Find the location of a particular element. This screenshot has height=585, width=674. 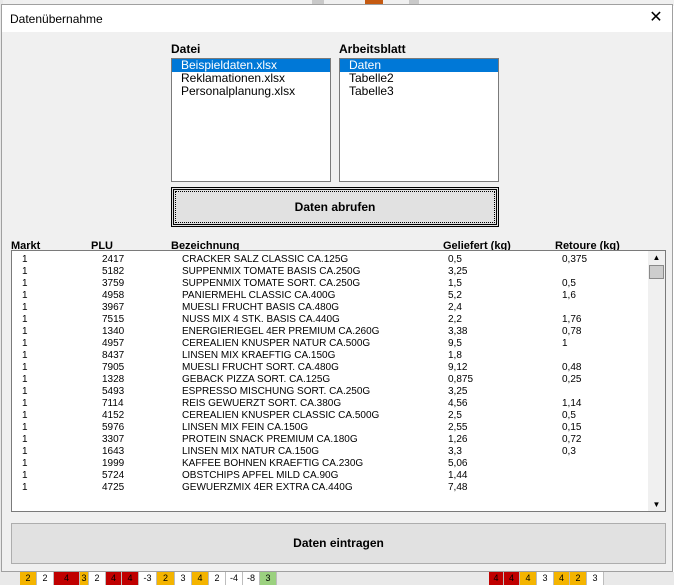

bezeichnung-cell: ESPRESSO MISCHUNG SORT. CA.250G is located at coordinates (276, 391).